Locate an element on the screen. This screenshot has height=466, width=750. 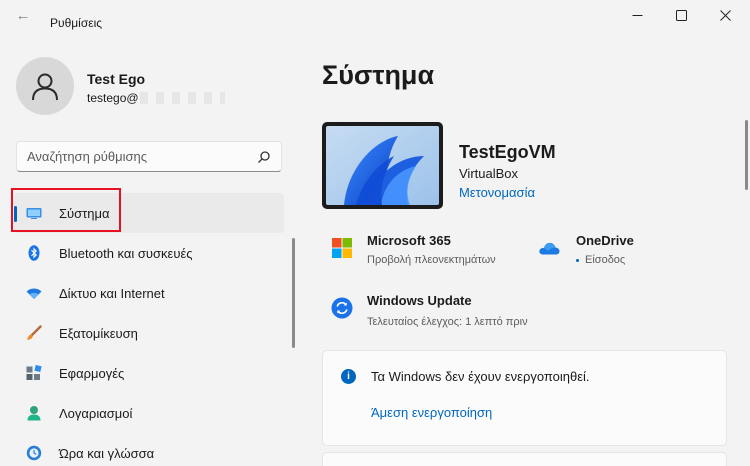
wallpaper-bloom-image is located at coordinates (382, 165).